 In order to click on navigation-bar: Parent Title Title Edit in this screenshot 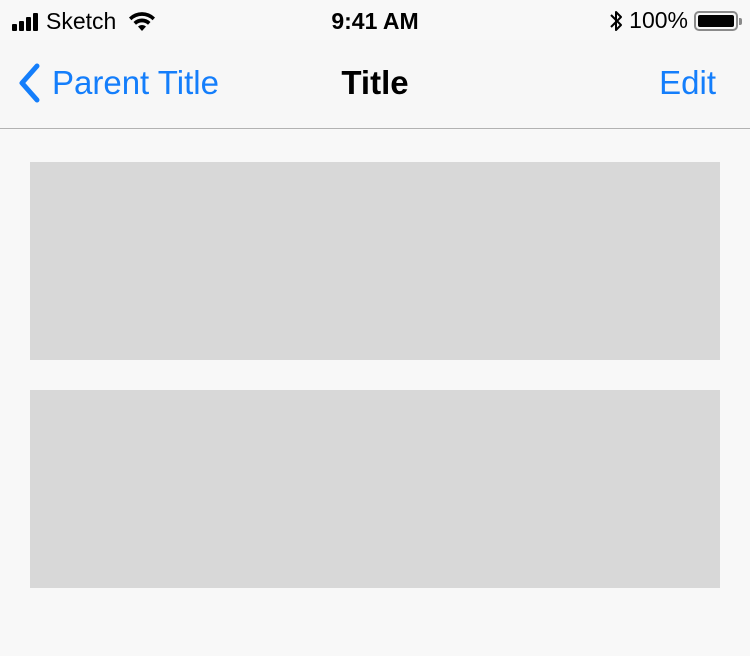, I will do `click(375, 84)`.